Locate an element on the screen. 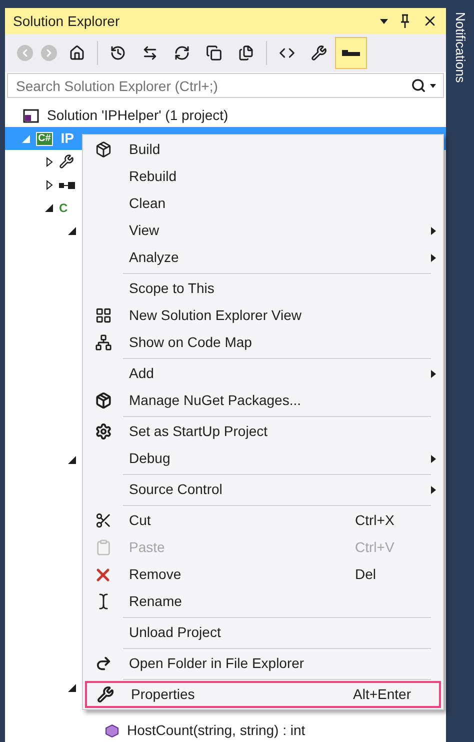 The image size is (474, 742). menu-item-label: Open Folder in File Explorer is located at coordinates (217, 663).